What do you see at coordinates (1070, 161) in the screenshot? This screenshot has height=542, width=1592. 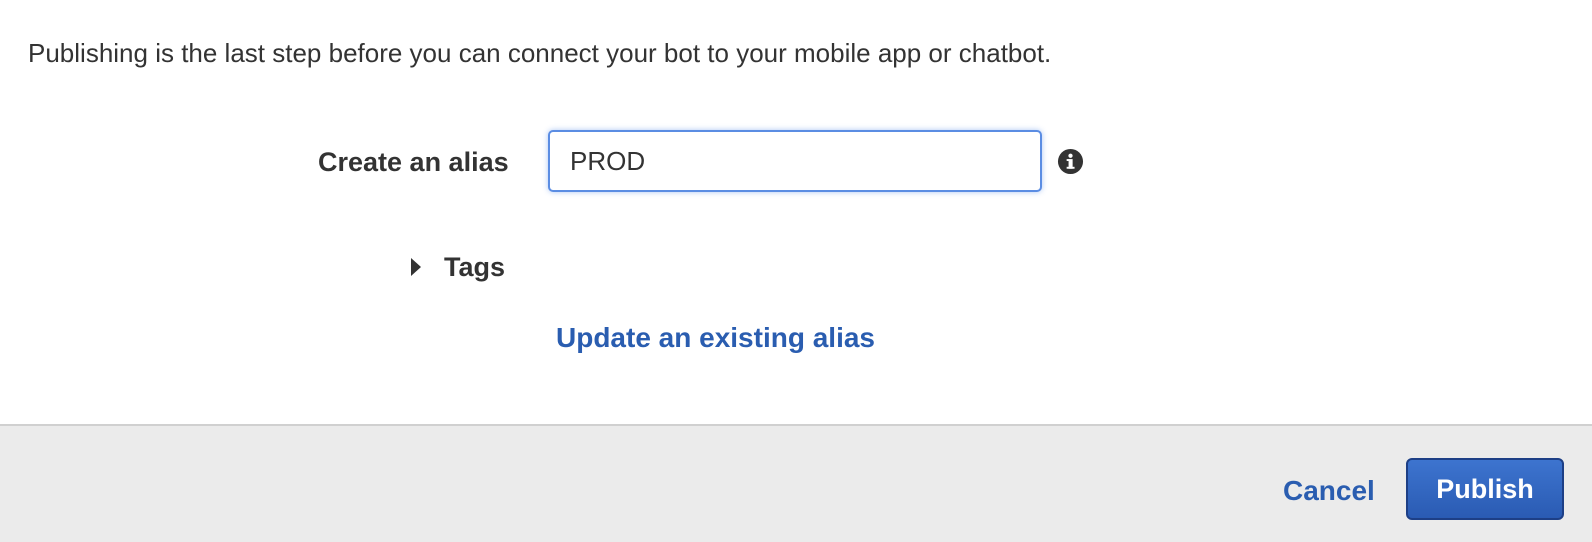 I see `info-circle-icon` at bounding box center [1070, 161].